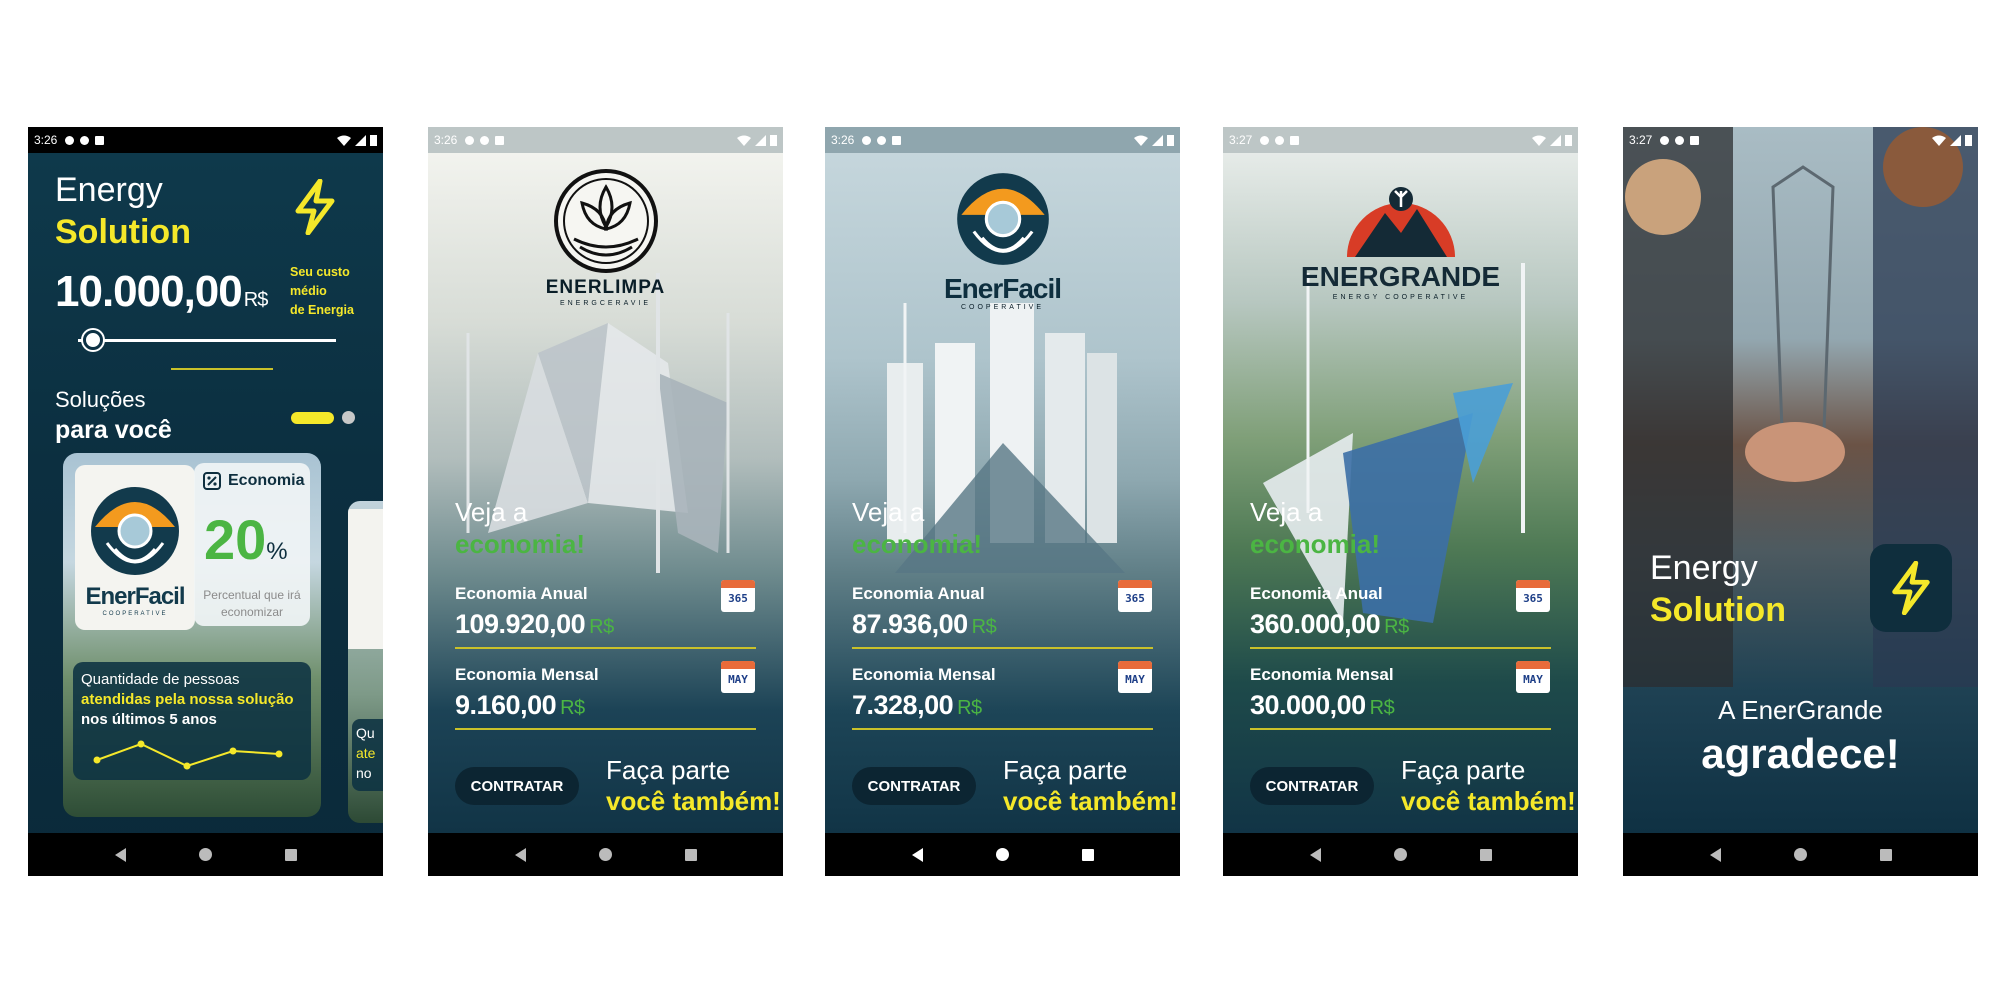 This screenshot has width=2000, height=1000. Describe the element at coordinates (188, 755) in the screenshot. I see `sparkline` at that location.